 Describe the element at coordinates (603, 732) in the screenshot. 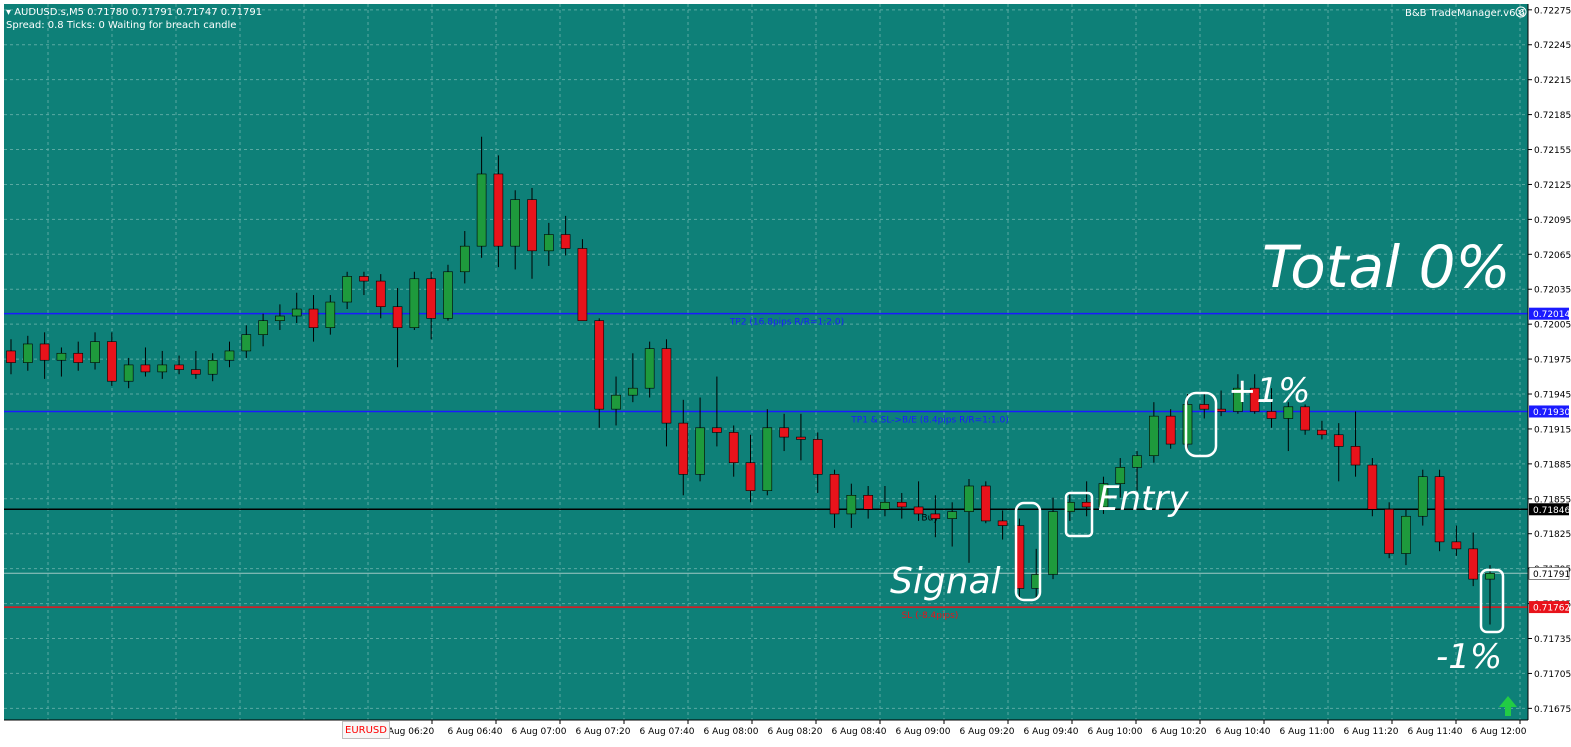

I see `time-tick-label: 6 Aug 07:20` at that location.